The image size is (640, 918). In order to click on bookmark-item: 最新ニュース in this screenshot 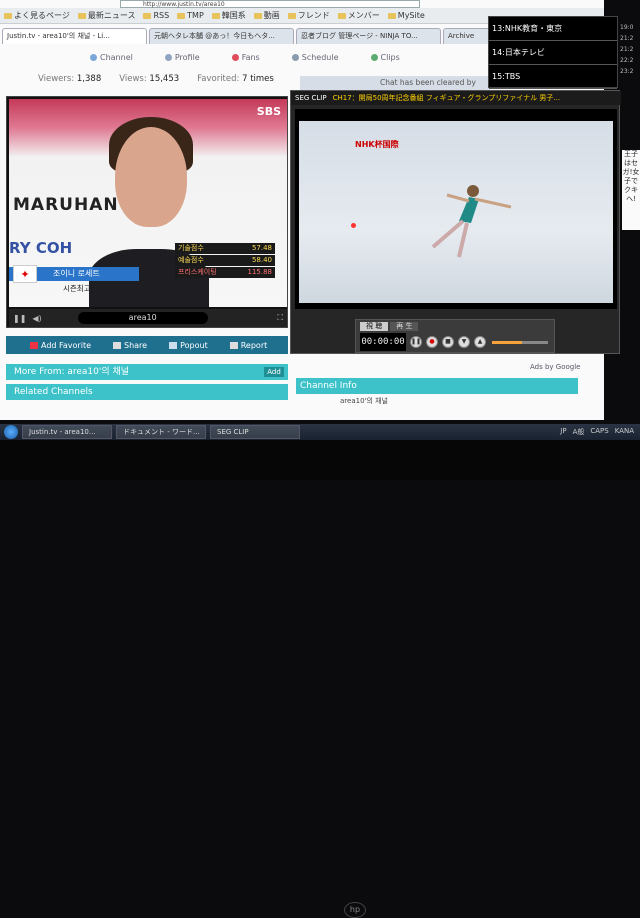, I will do `click(106, 15)`.